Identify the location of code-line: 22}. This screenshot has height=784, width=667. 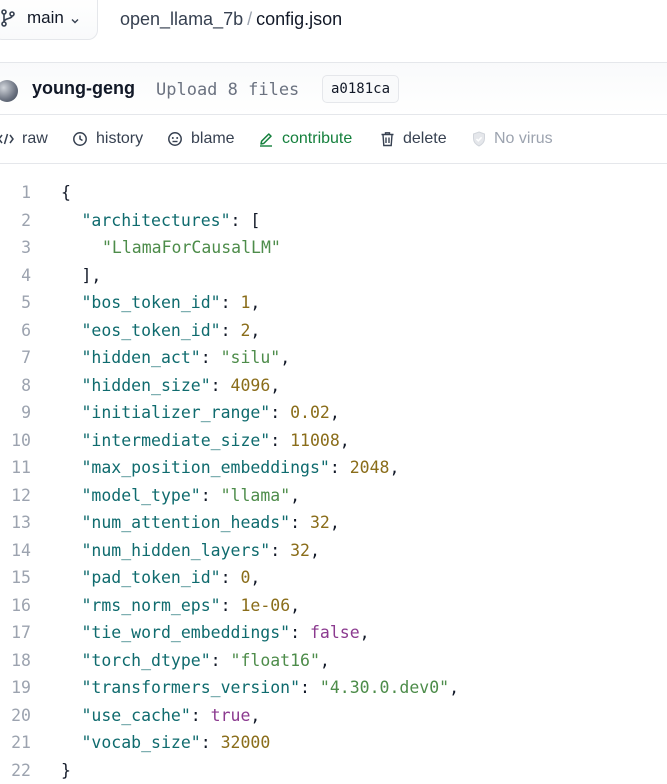
(333, 770).